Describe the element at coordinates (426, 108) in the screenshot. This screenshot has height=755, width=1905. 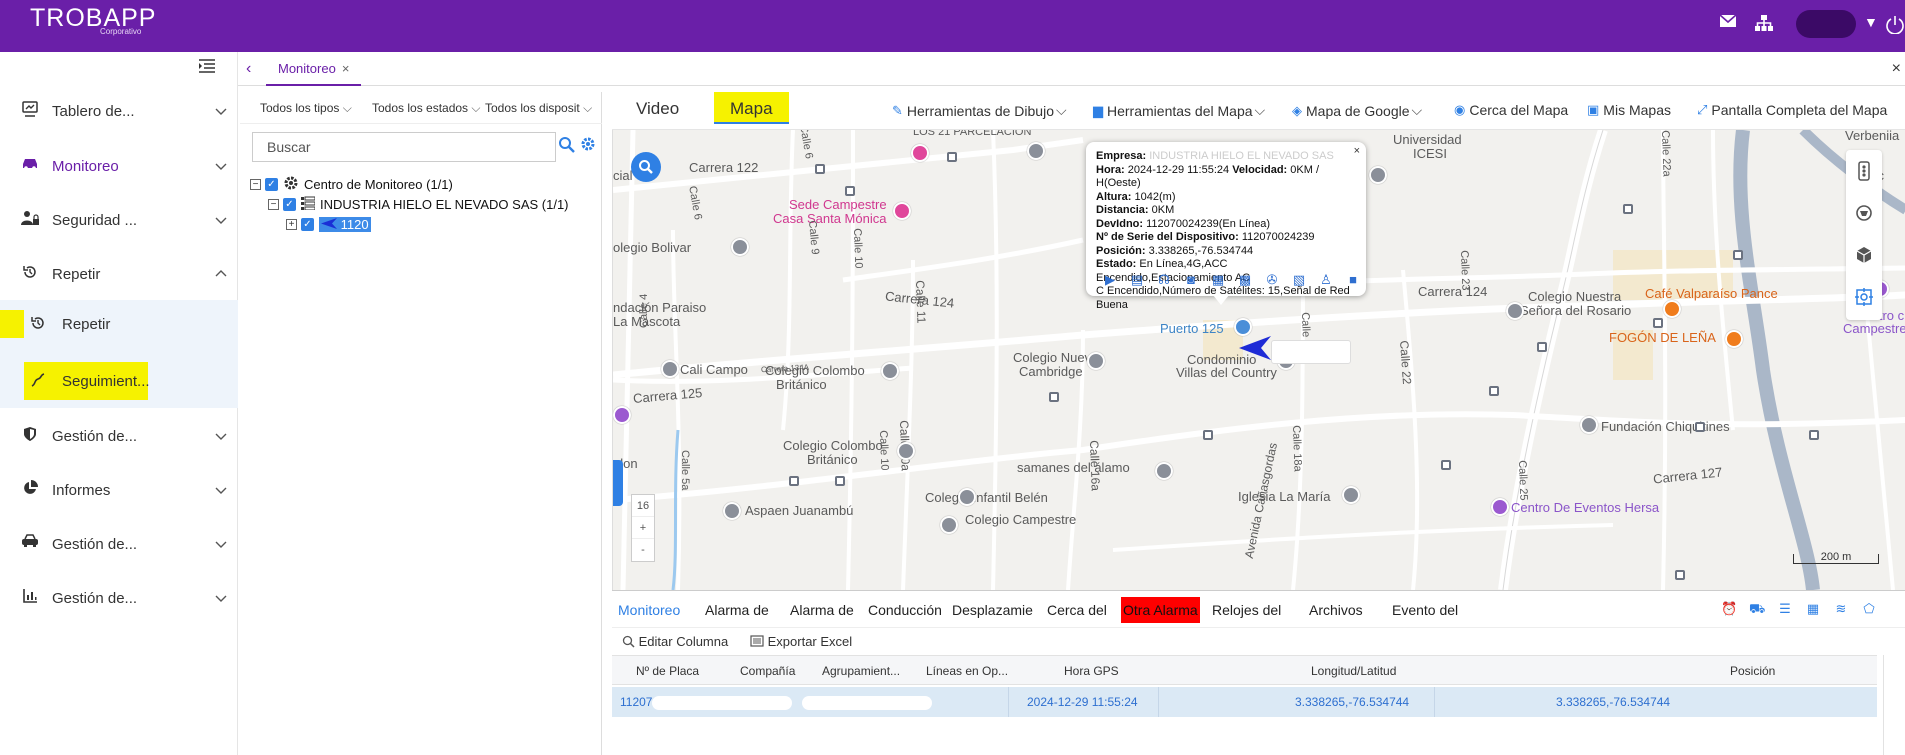
I see `filter-state-select: Todos los estados ⌵` at that location.